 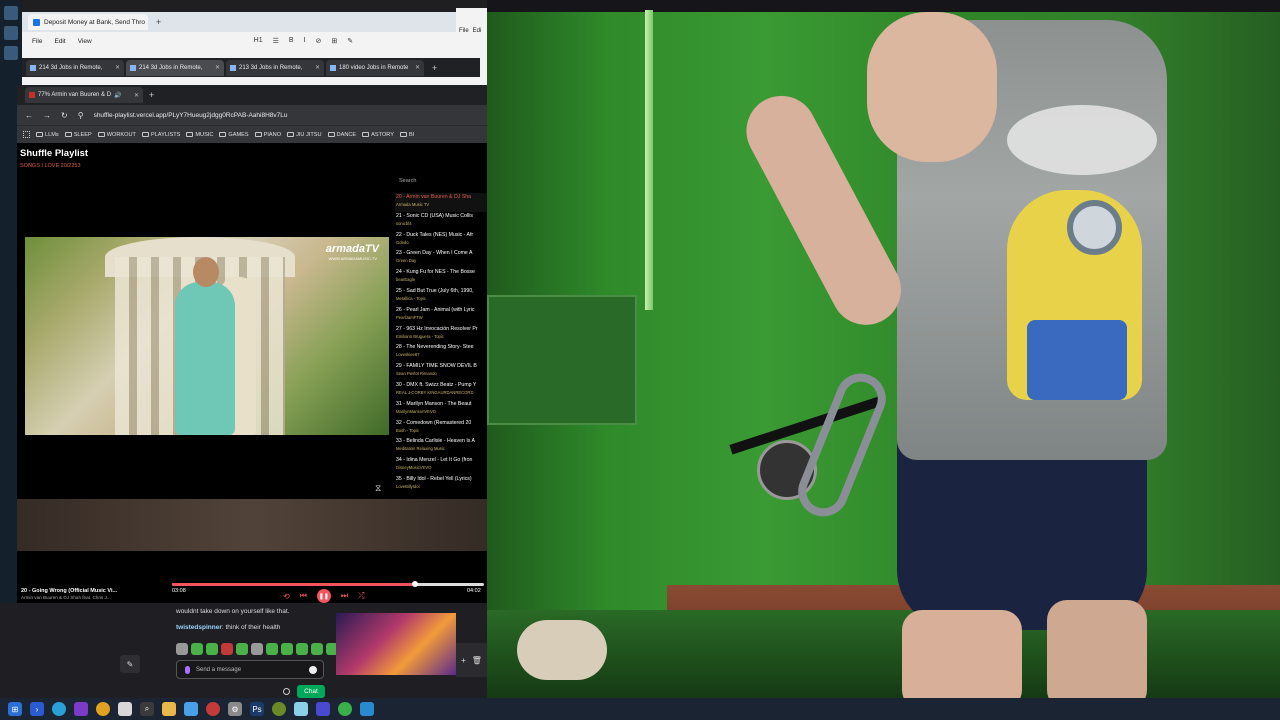 What do you see at coordinates (311, 691) in the screenshot?
I see `chat-send-button: Chat` at bounding box center [311, 691].